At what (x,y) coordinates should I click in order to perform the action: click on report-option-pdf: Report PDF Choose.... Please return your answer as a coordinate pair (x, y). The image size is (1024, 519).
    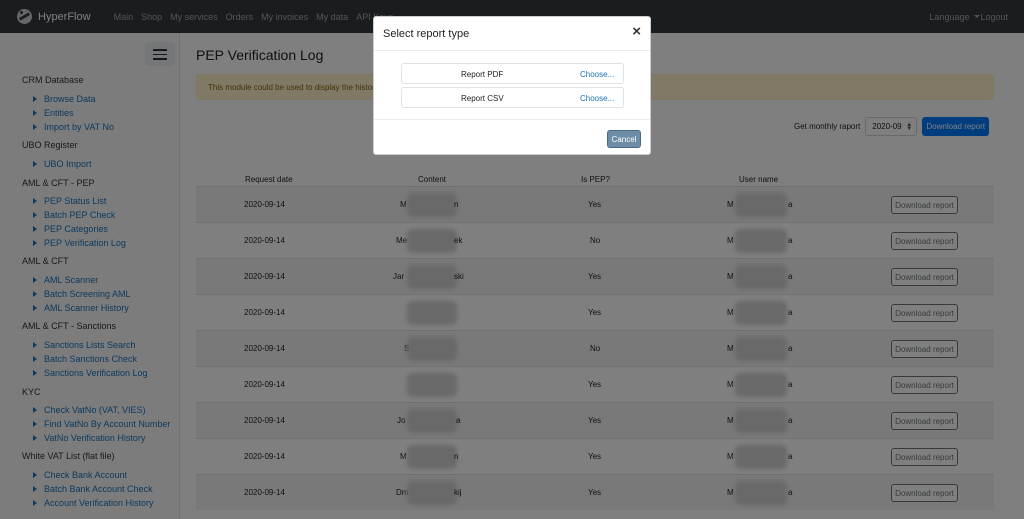
    Looking at the image, I should click on (512, 73).